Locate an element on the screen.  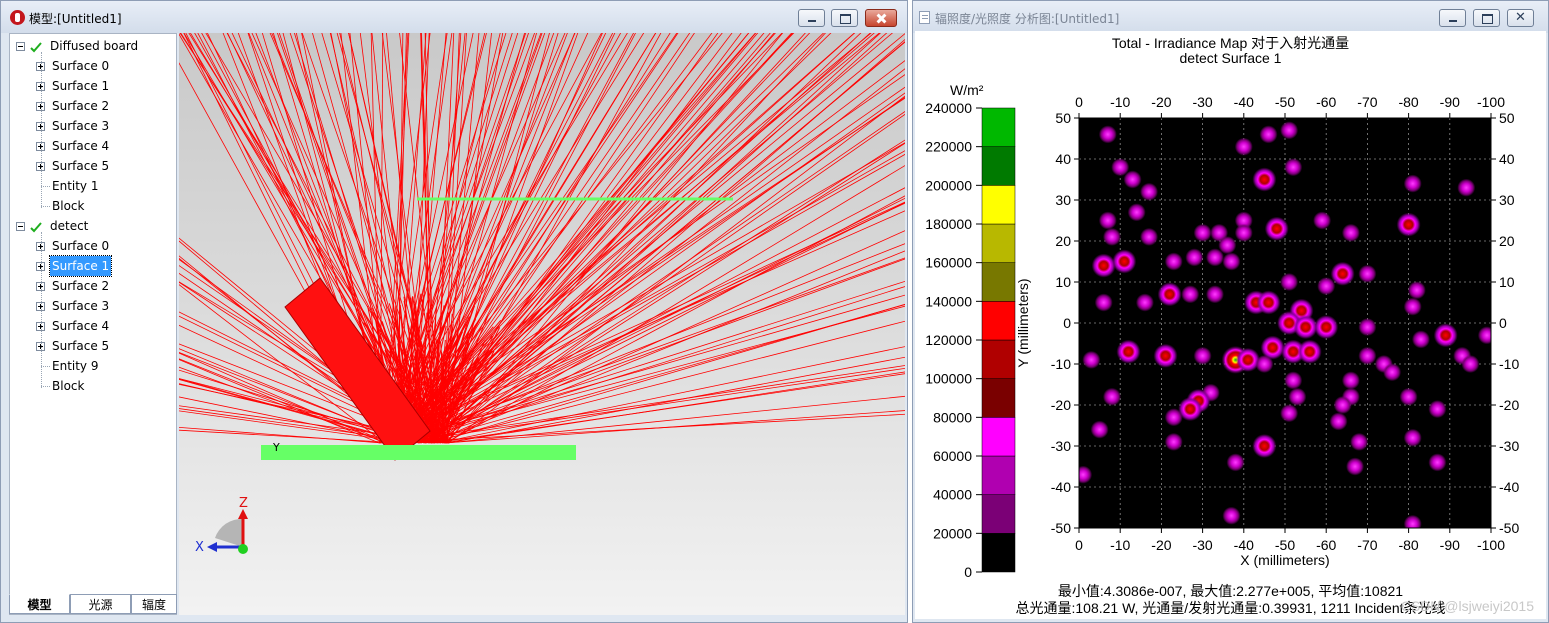
y-tick-label-left: -40 is located at coordinates (1061, 487).